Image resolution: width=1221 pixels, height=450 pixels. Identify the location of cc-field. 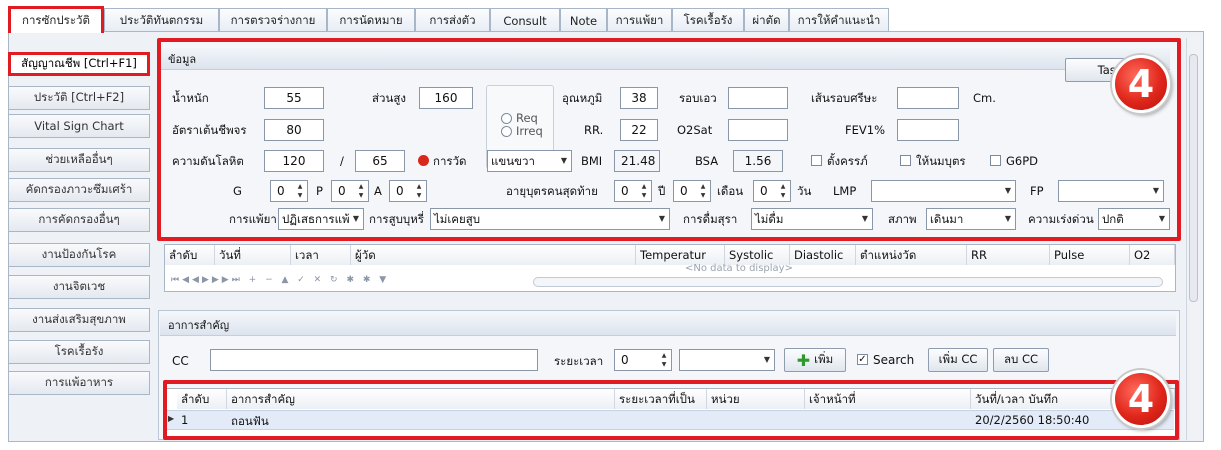
(374, 360).